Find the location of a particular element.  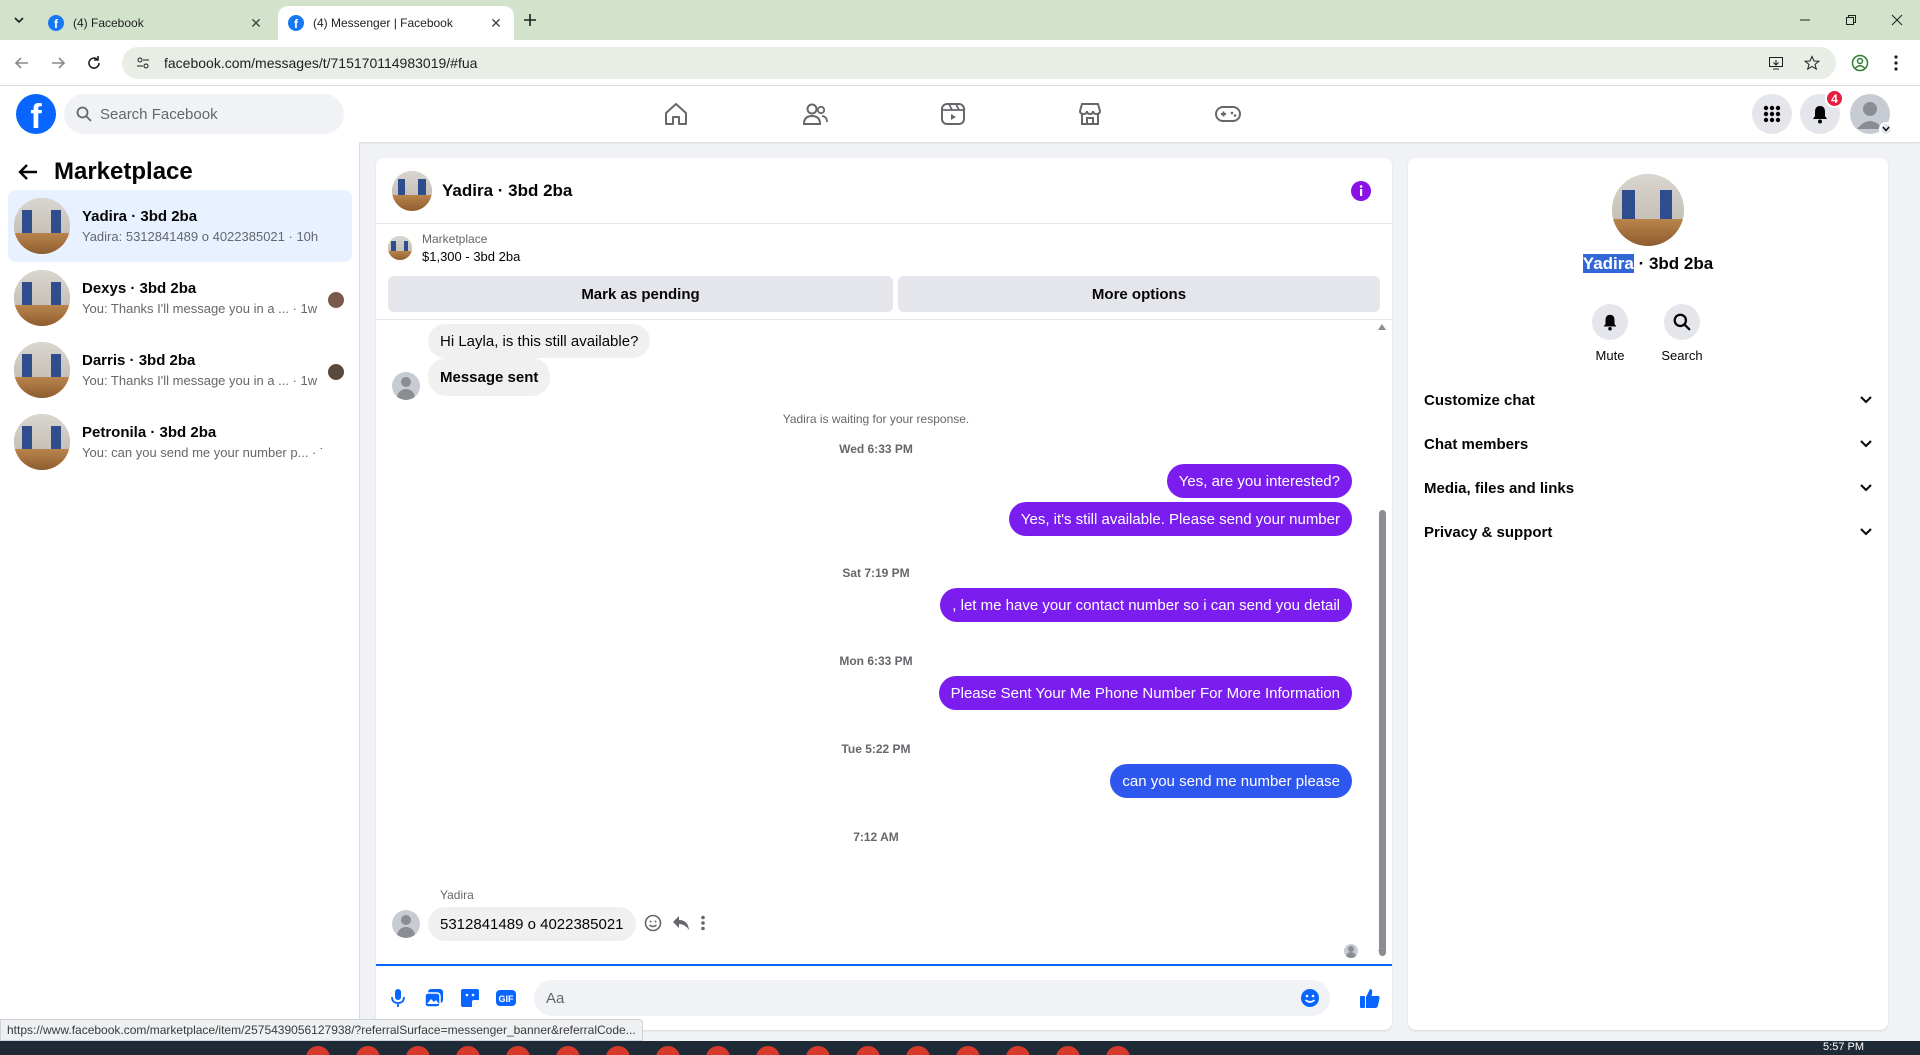

install-app-icon is located at coordinates (1776, 63).